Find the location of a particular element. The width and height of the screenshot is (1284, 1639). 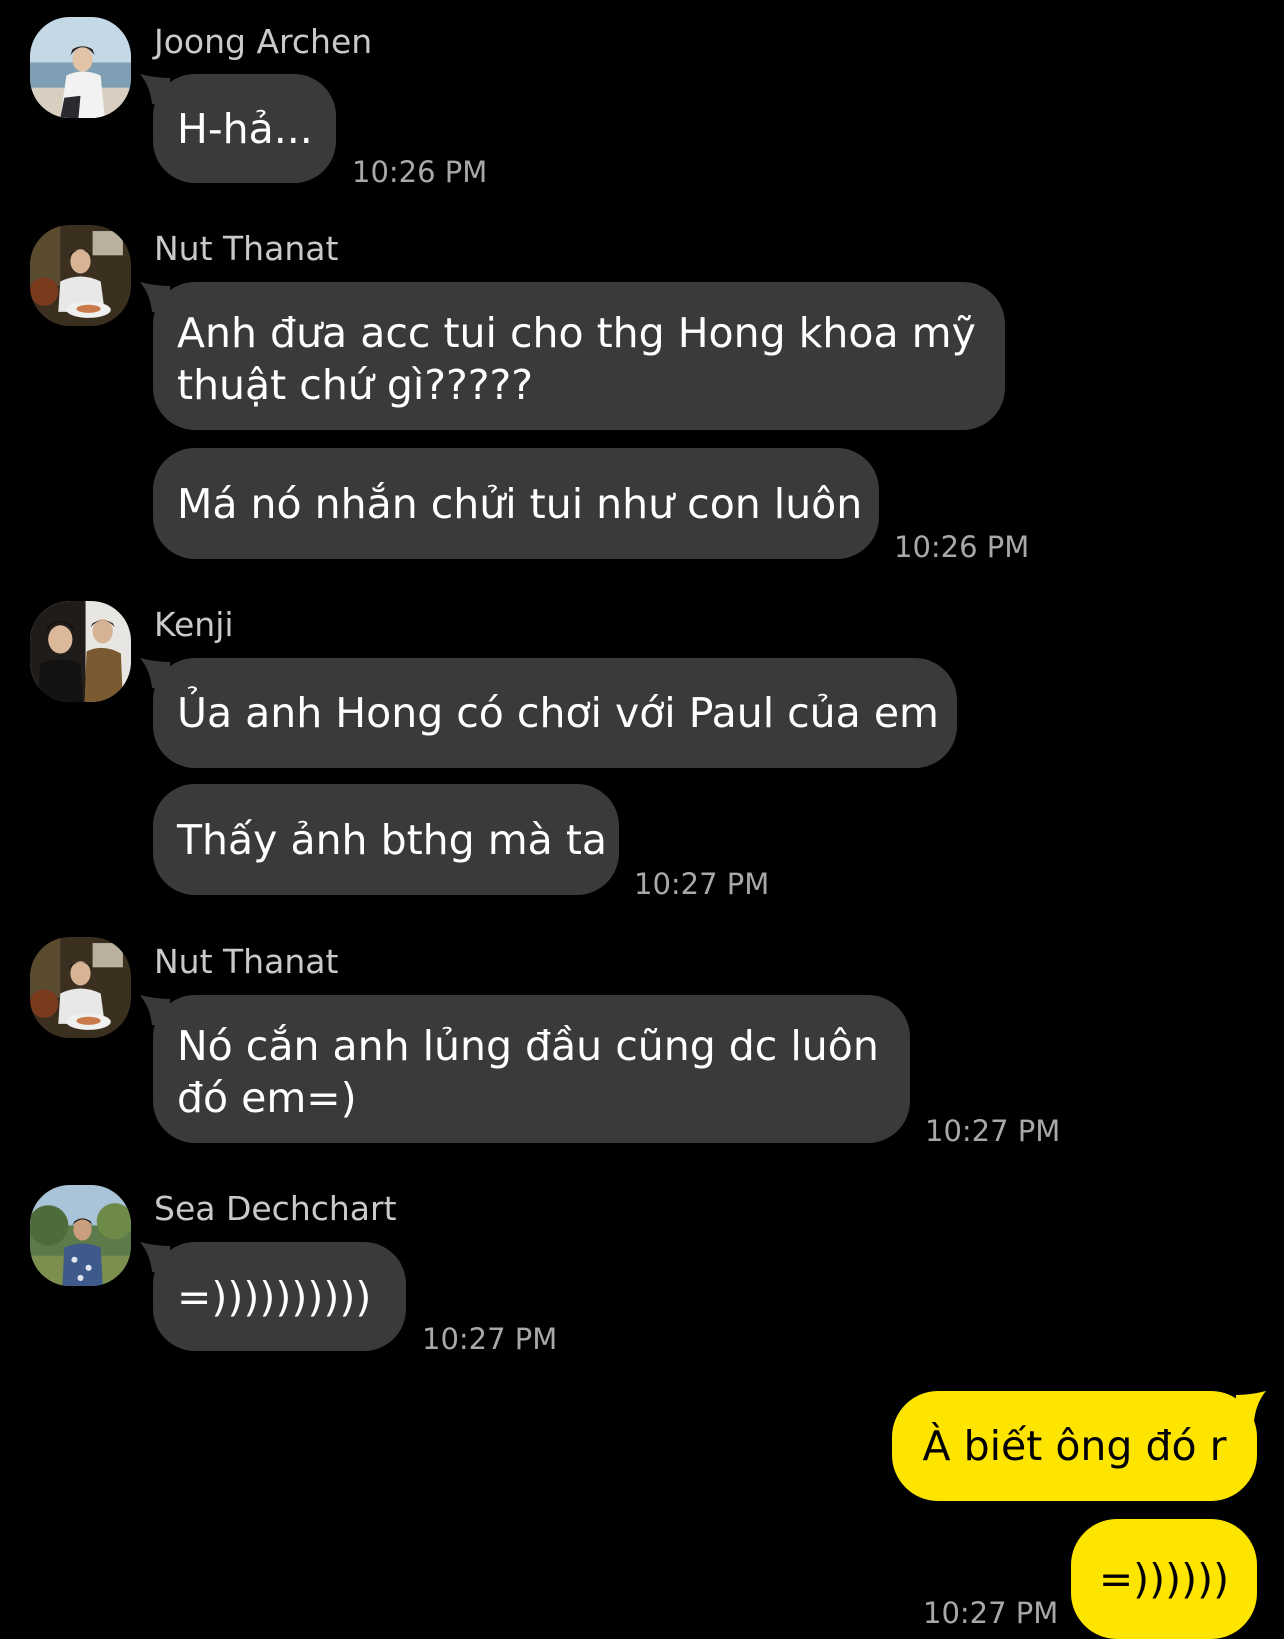

kenji-avatar is located at coordinates (80, 651).